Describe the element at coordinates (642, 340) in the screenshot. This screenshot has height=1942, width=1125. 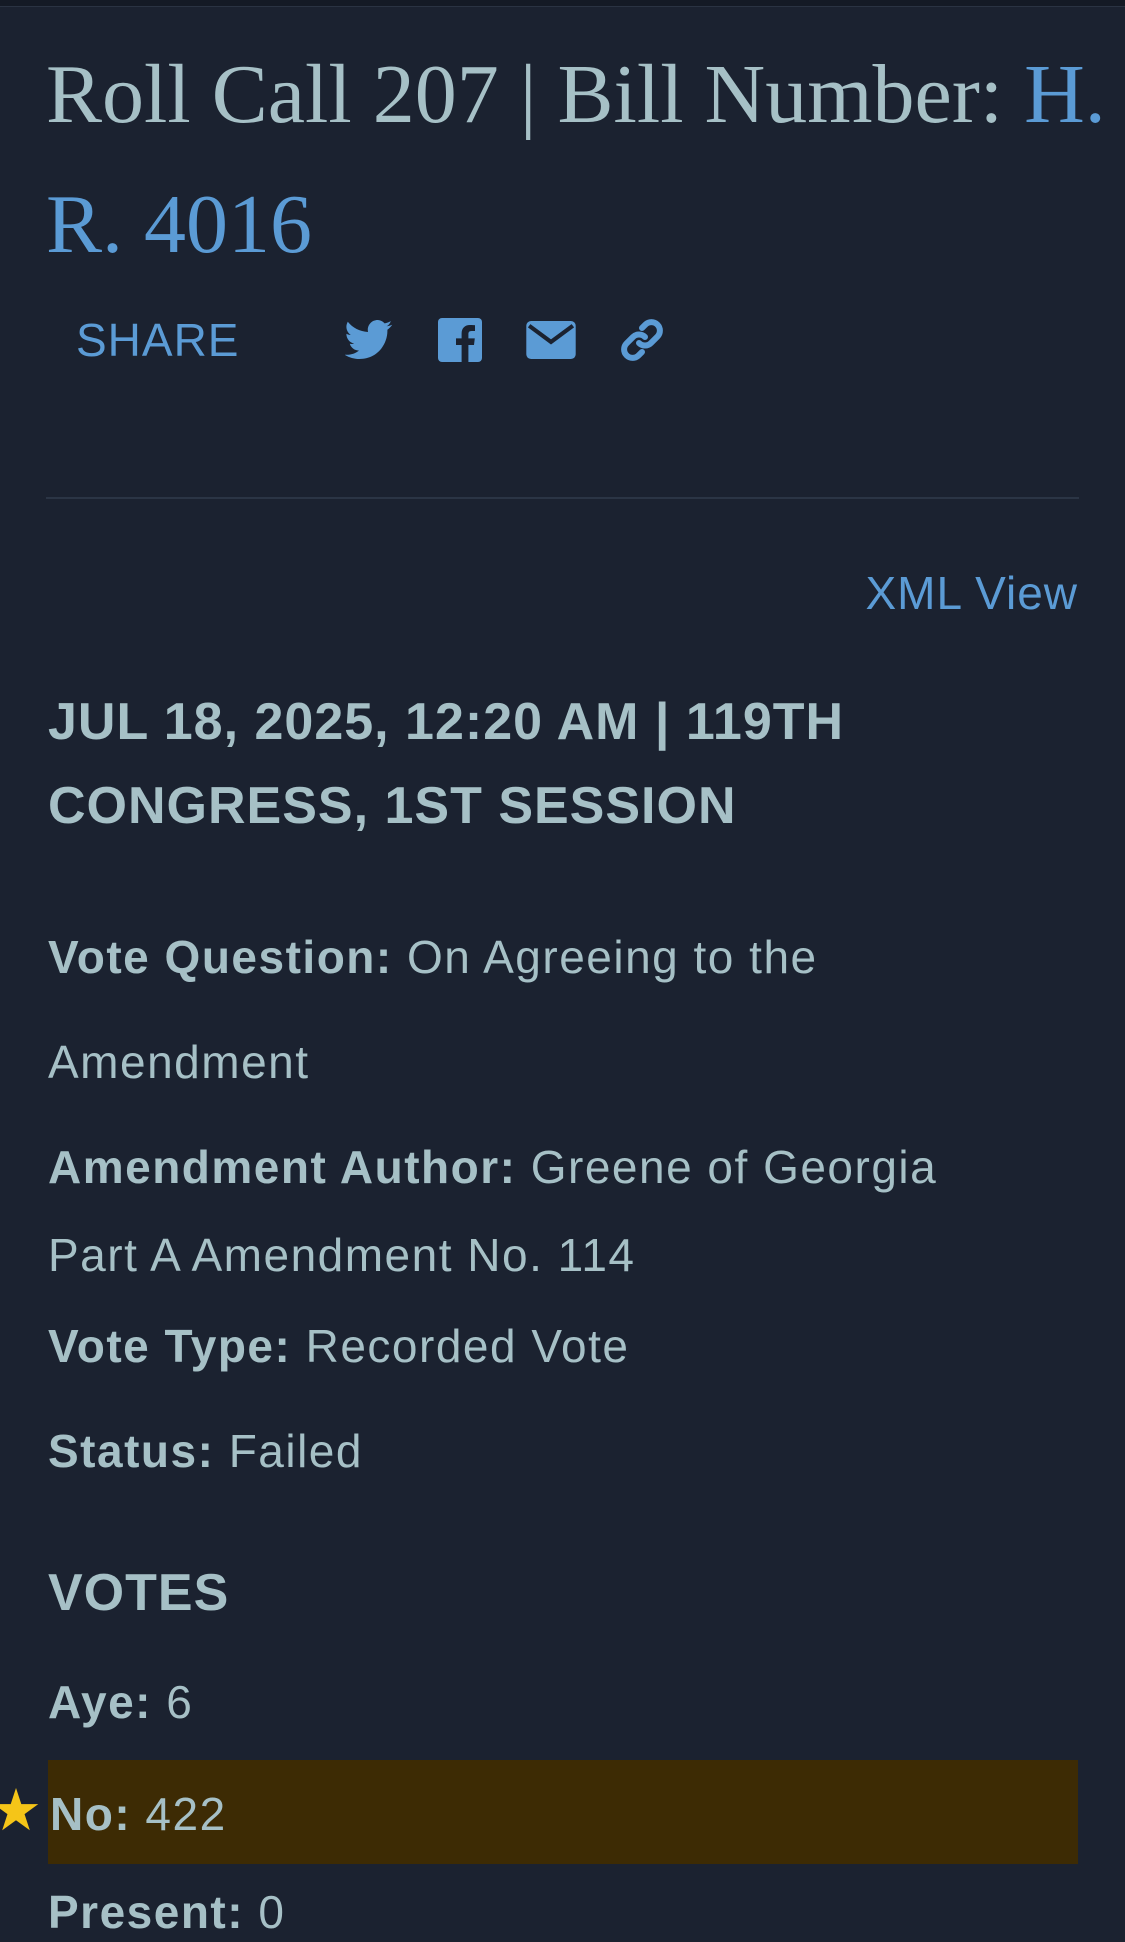
I see `link-icon` at that location.